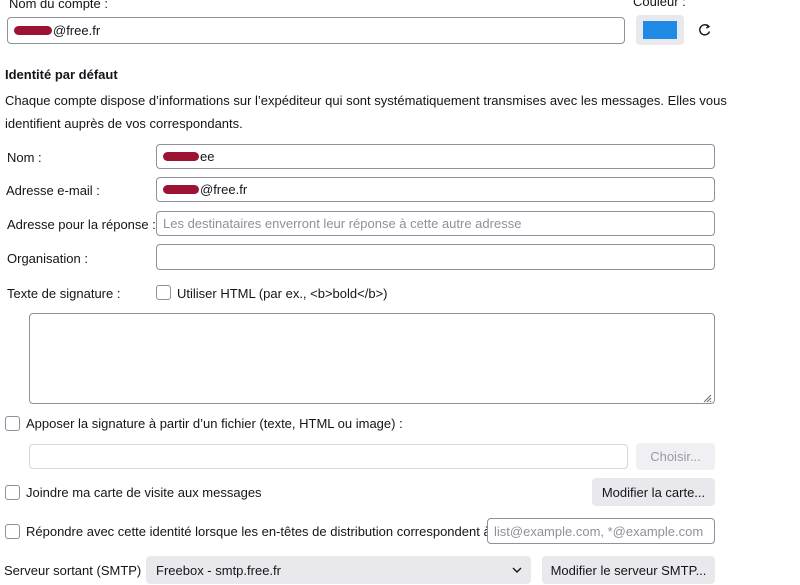 Image resolution: width=800 pixels, height=585 pixels. What do you see at coordinates (58, 5) in the screenshot?
I see `account-name-label: Nom du compte :` at bounding box center [58, 5].